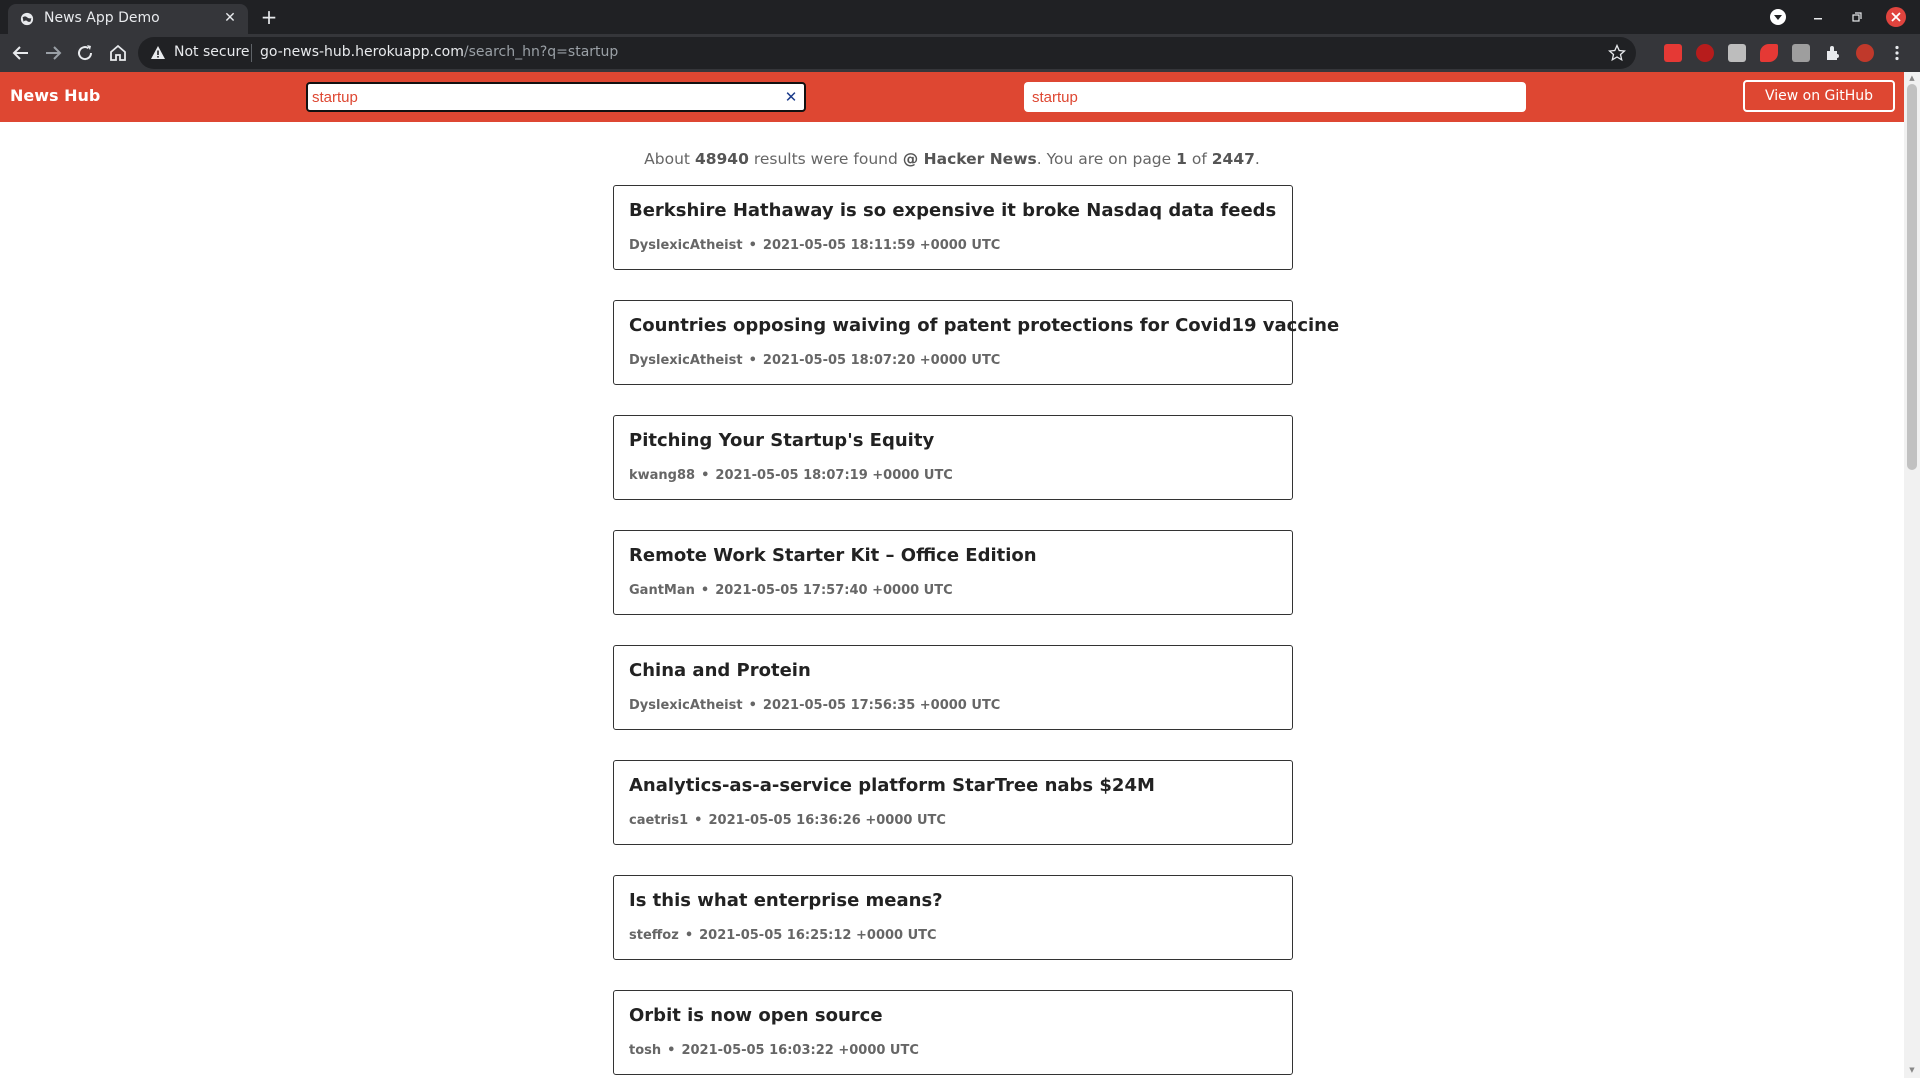 This screenshot has height=1078, width=1920. Describe the element at coordinates (834, 590) in the screenshot. I see `result-date: 2021-05-05 17:57:40 +0000 UTC` at that location.